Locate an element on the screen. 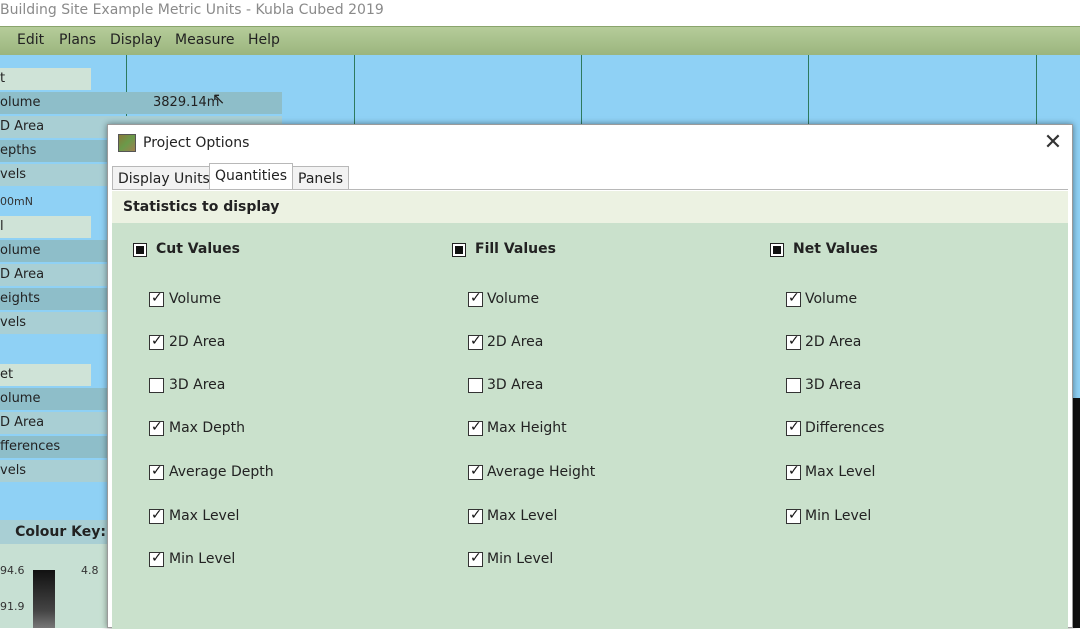 The image size is (1080, 629). fill-min-level-checkbox is located at coordinates (475, 558).